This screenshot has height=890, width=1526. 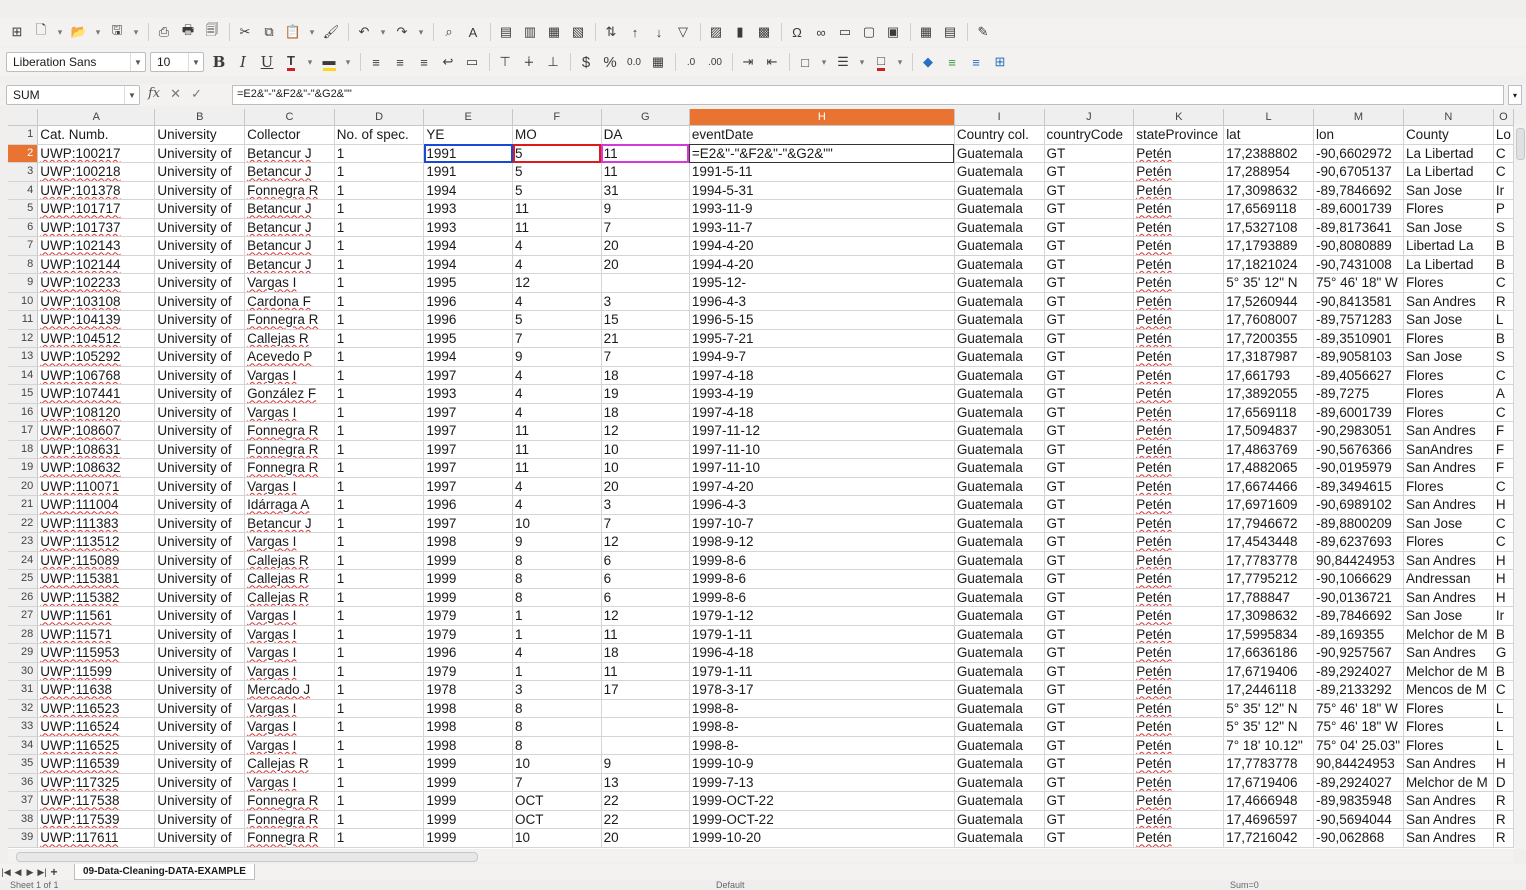 What do you see at coordinates (1448, 375) in the screenshot?
I see `cell-n14: Flores` at bounding box center [1448, 375].